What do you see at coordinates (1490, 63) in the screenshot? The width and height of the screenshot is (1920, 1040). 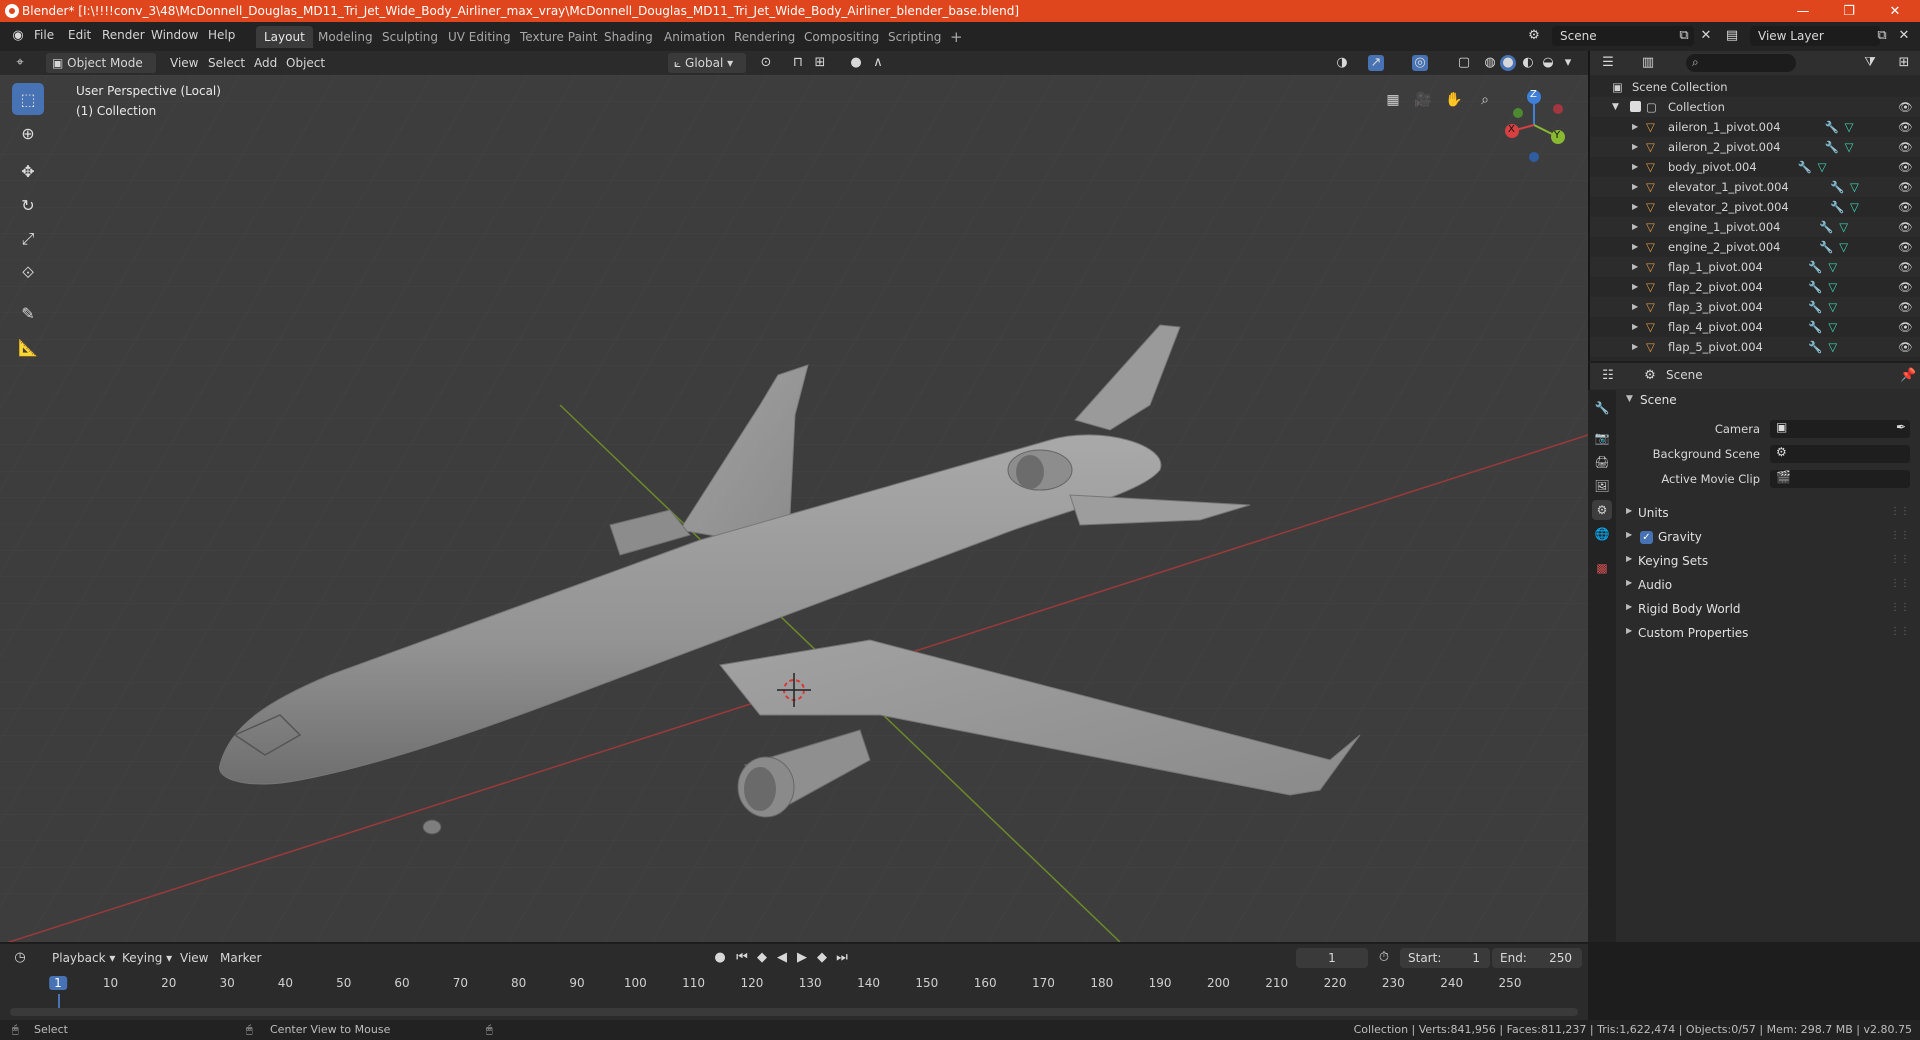 I see `wireframe-shading-icon: ◍` at bounding box center [1490, 63].